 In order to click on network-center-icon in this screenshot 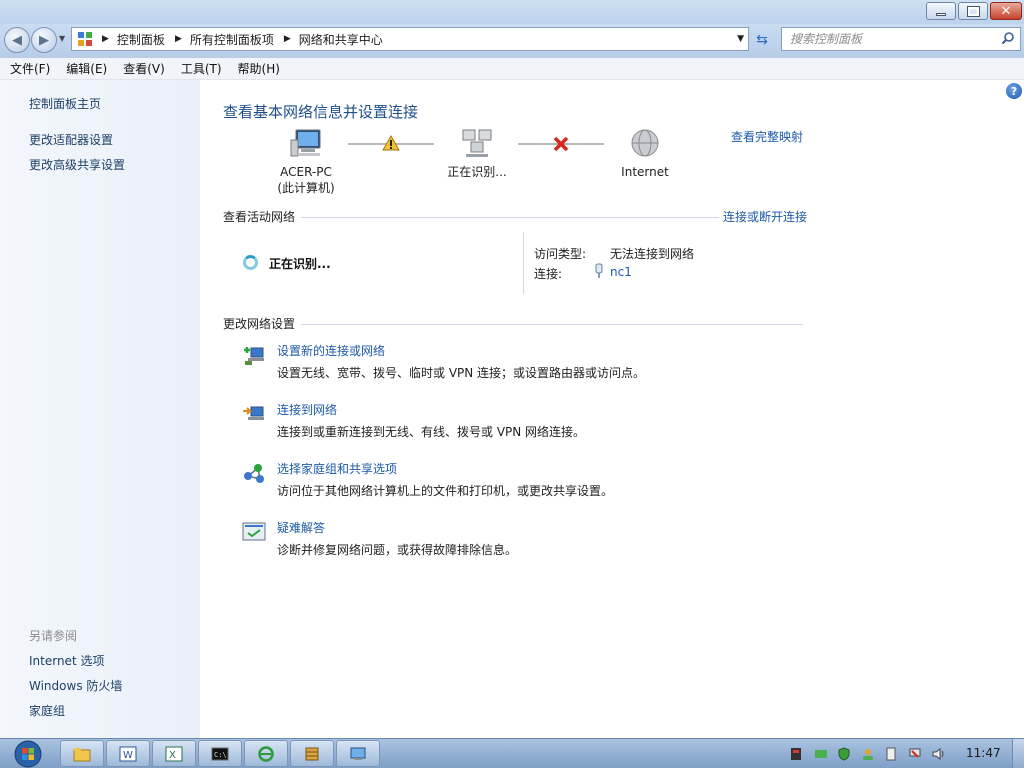, I will do `click(358, 753)`.